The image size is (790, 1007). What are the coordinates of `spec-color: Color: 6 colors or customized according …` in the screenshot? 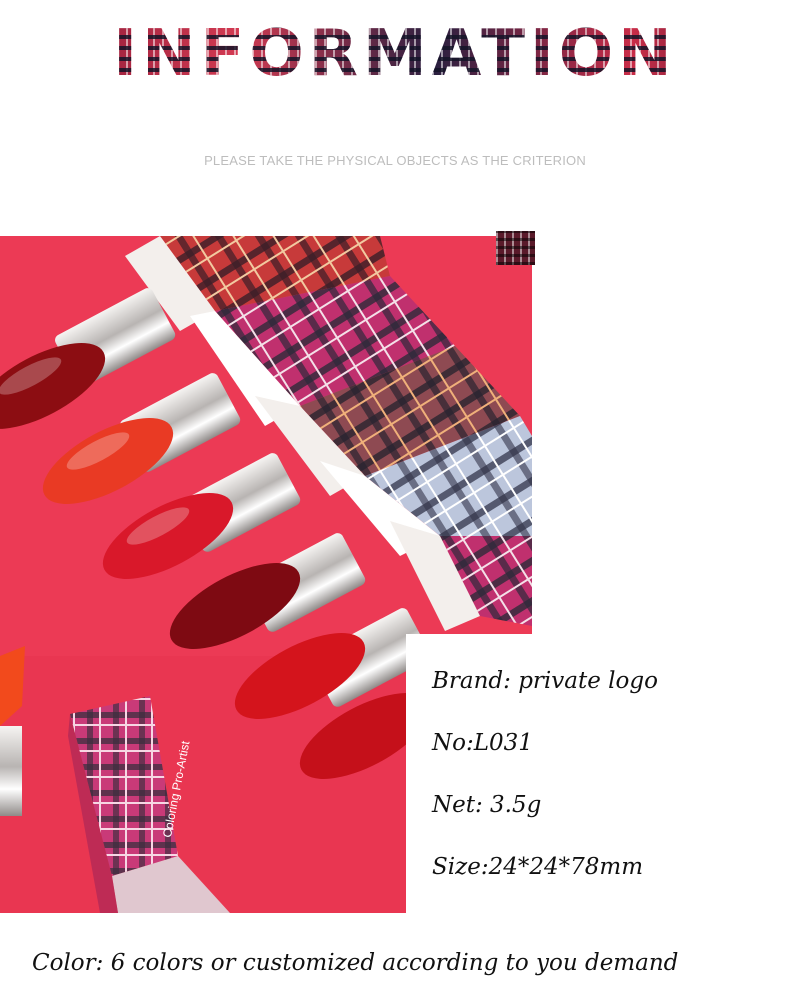 It's located at (355, 963).